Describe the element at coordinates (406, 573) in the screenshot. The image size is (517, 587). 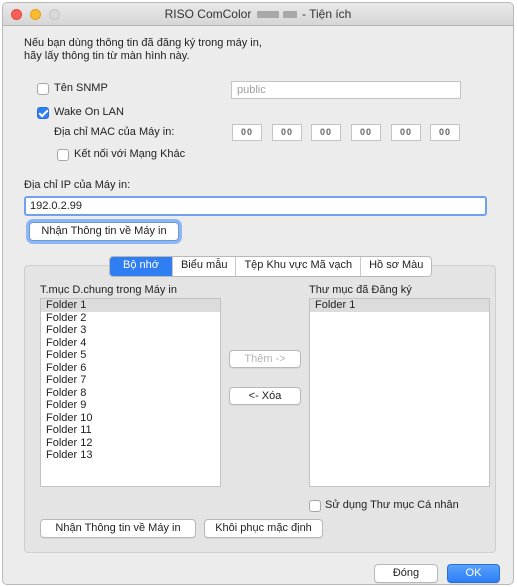
I see `close-button: Đóng` at that location.